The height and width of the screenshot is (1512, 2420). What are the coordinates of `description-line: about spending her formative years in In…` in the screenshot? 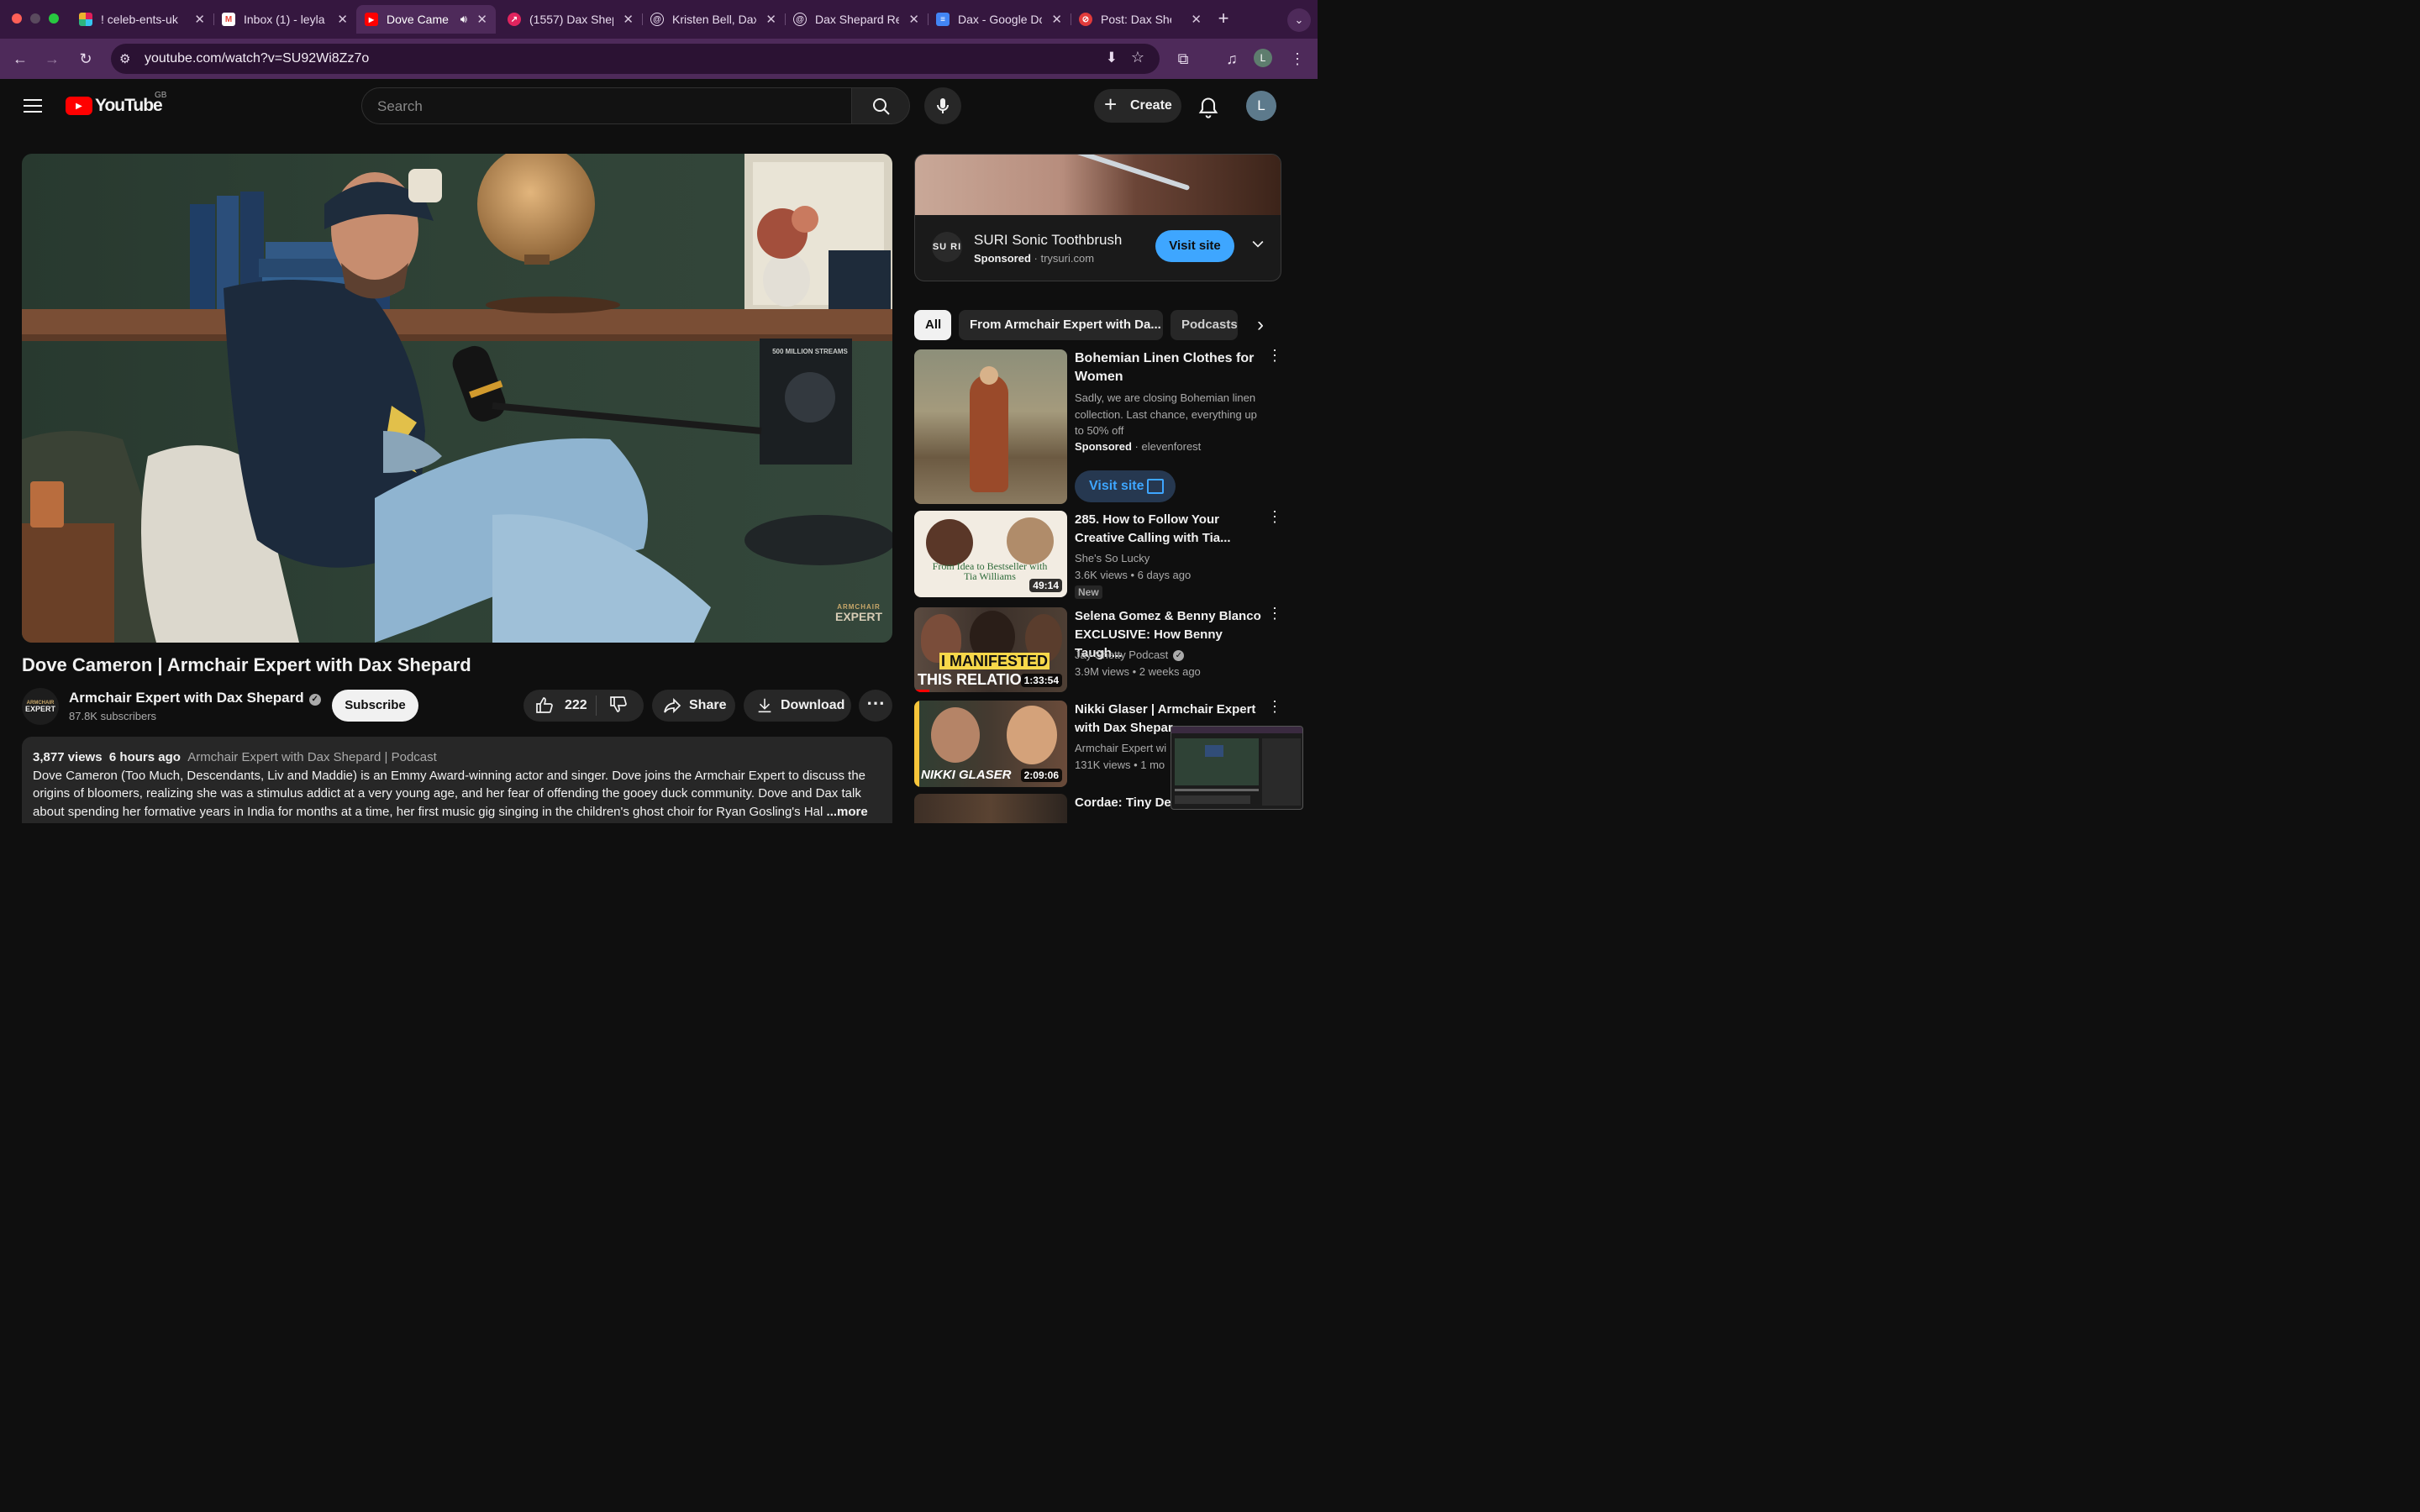 It's located at (450, 811).